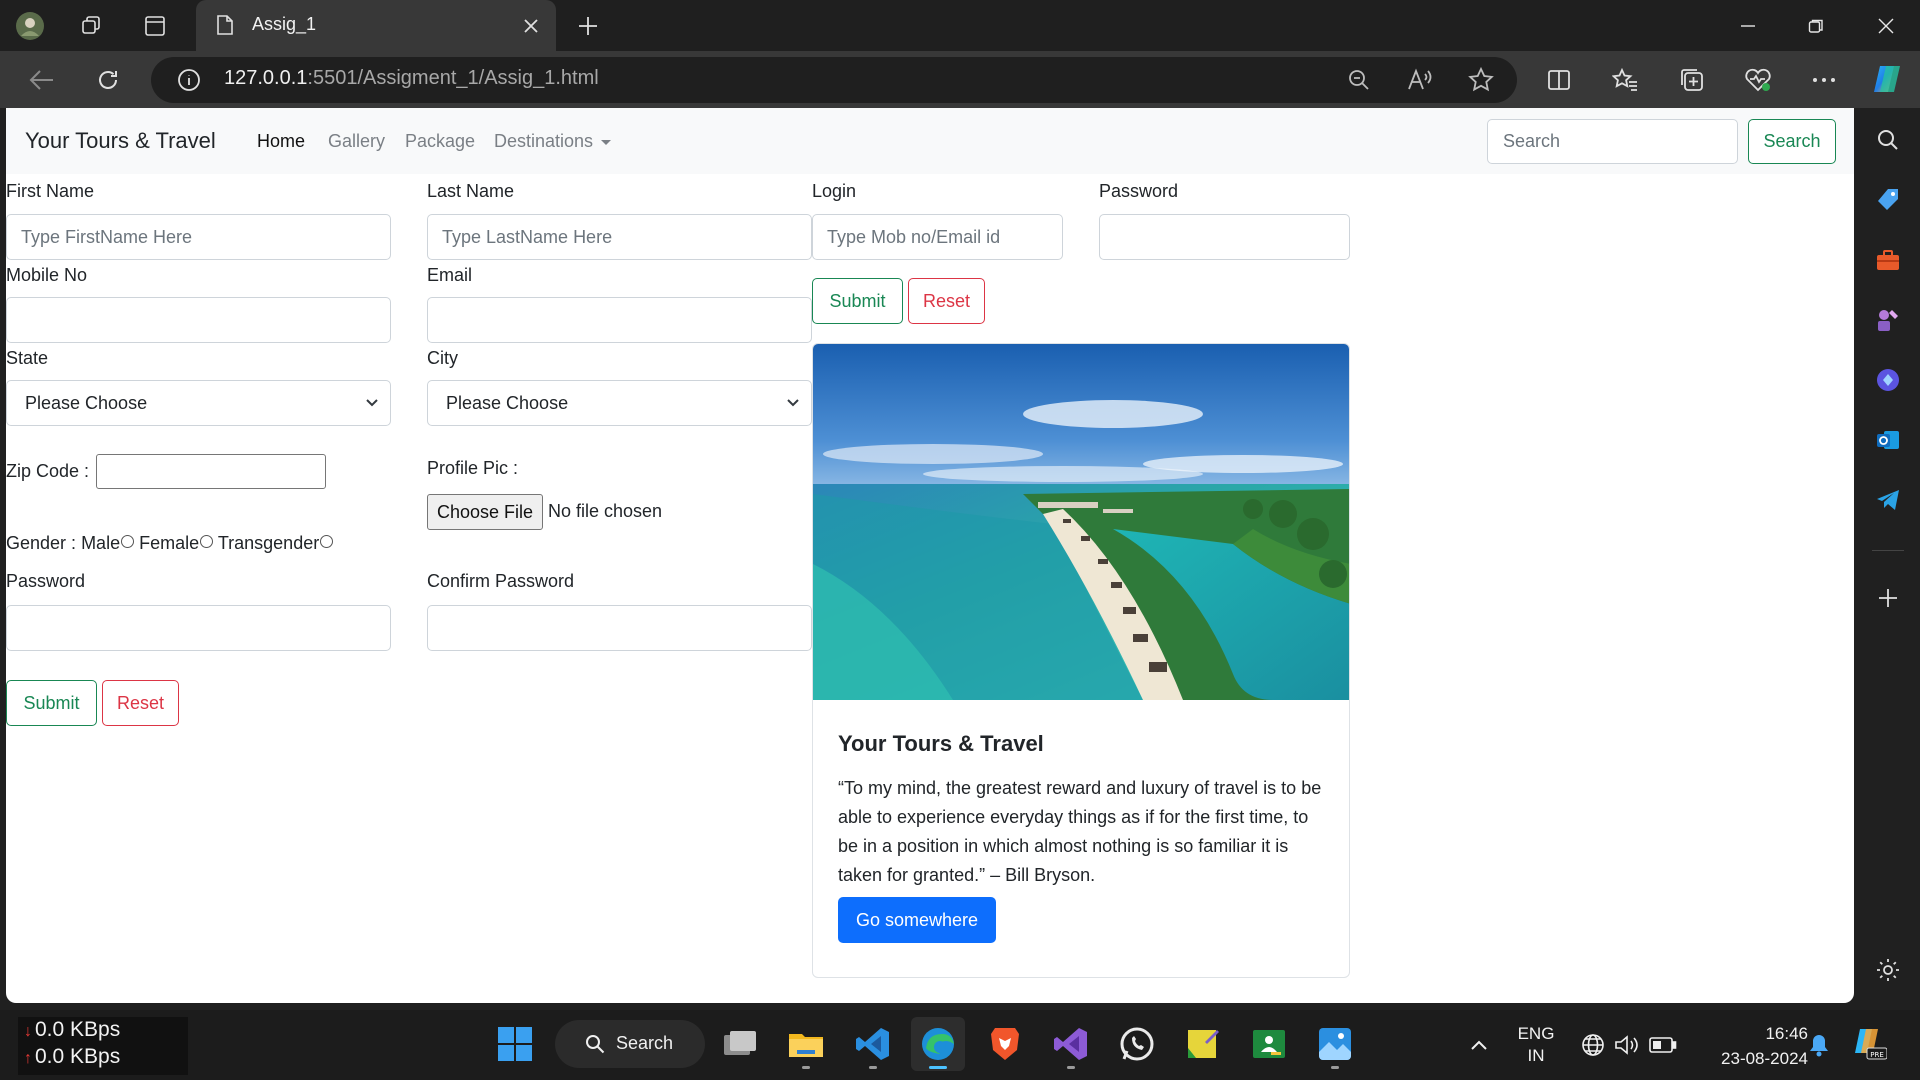 The height and width of the screenshot is (1080, 1920). Describe the element at coordinates (1224, 237) in the screenshot. I see `login-password-input` at that location.